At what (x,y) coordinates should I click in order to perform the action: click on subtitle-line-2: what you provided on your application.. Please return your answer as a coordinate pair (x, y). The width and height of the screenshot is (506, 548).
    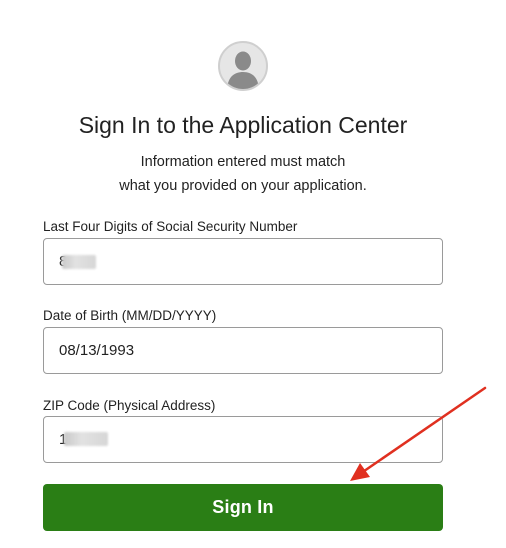
    Looking at the image, I should click on (243, 186).